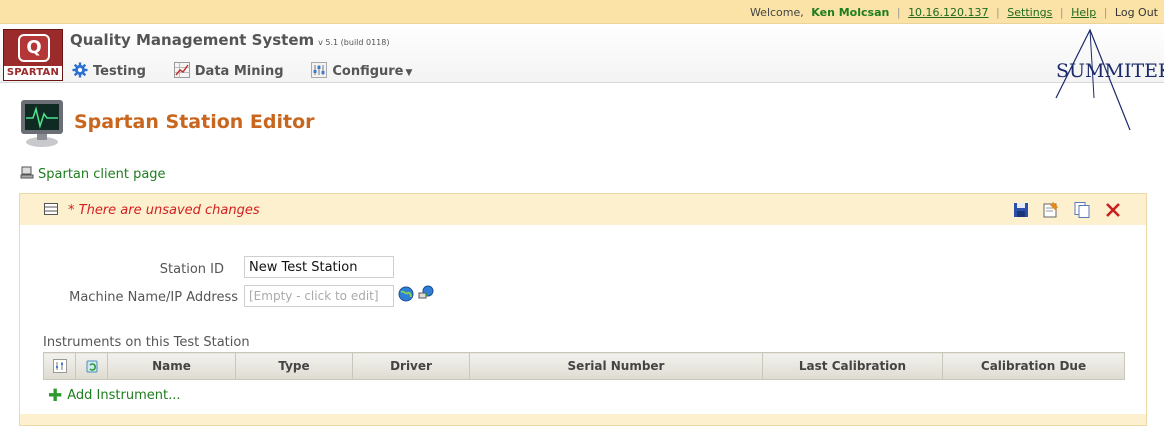 Image resolution: width=1164 pixels, height=444 pixels. I want to click on gear-icon, so click(80, 70).